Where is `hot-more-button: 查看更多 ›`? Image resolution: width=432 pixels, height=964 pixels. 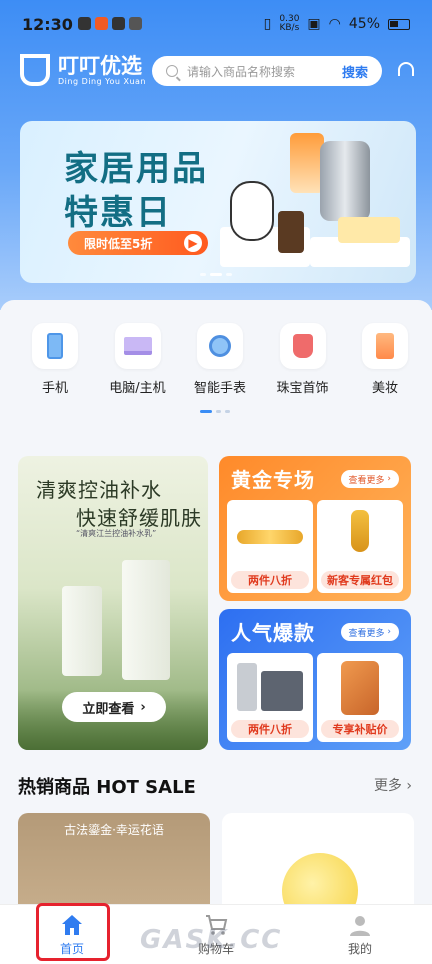
hot-more-button: 查看更多 › is located at coordinates (369, 632).